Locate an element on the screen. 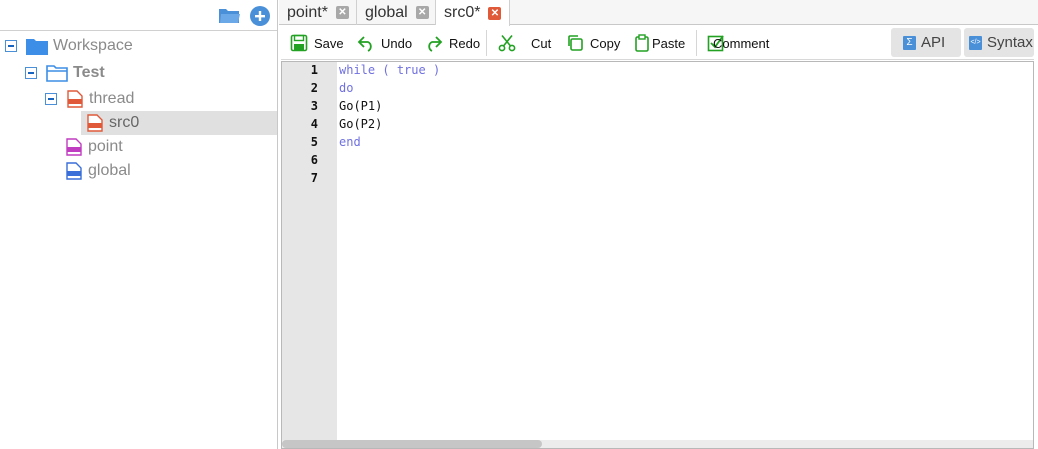 This screenshot has width=1038, height=449. line-number: 6 is located at coordinates (314, 160).